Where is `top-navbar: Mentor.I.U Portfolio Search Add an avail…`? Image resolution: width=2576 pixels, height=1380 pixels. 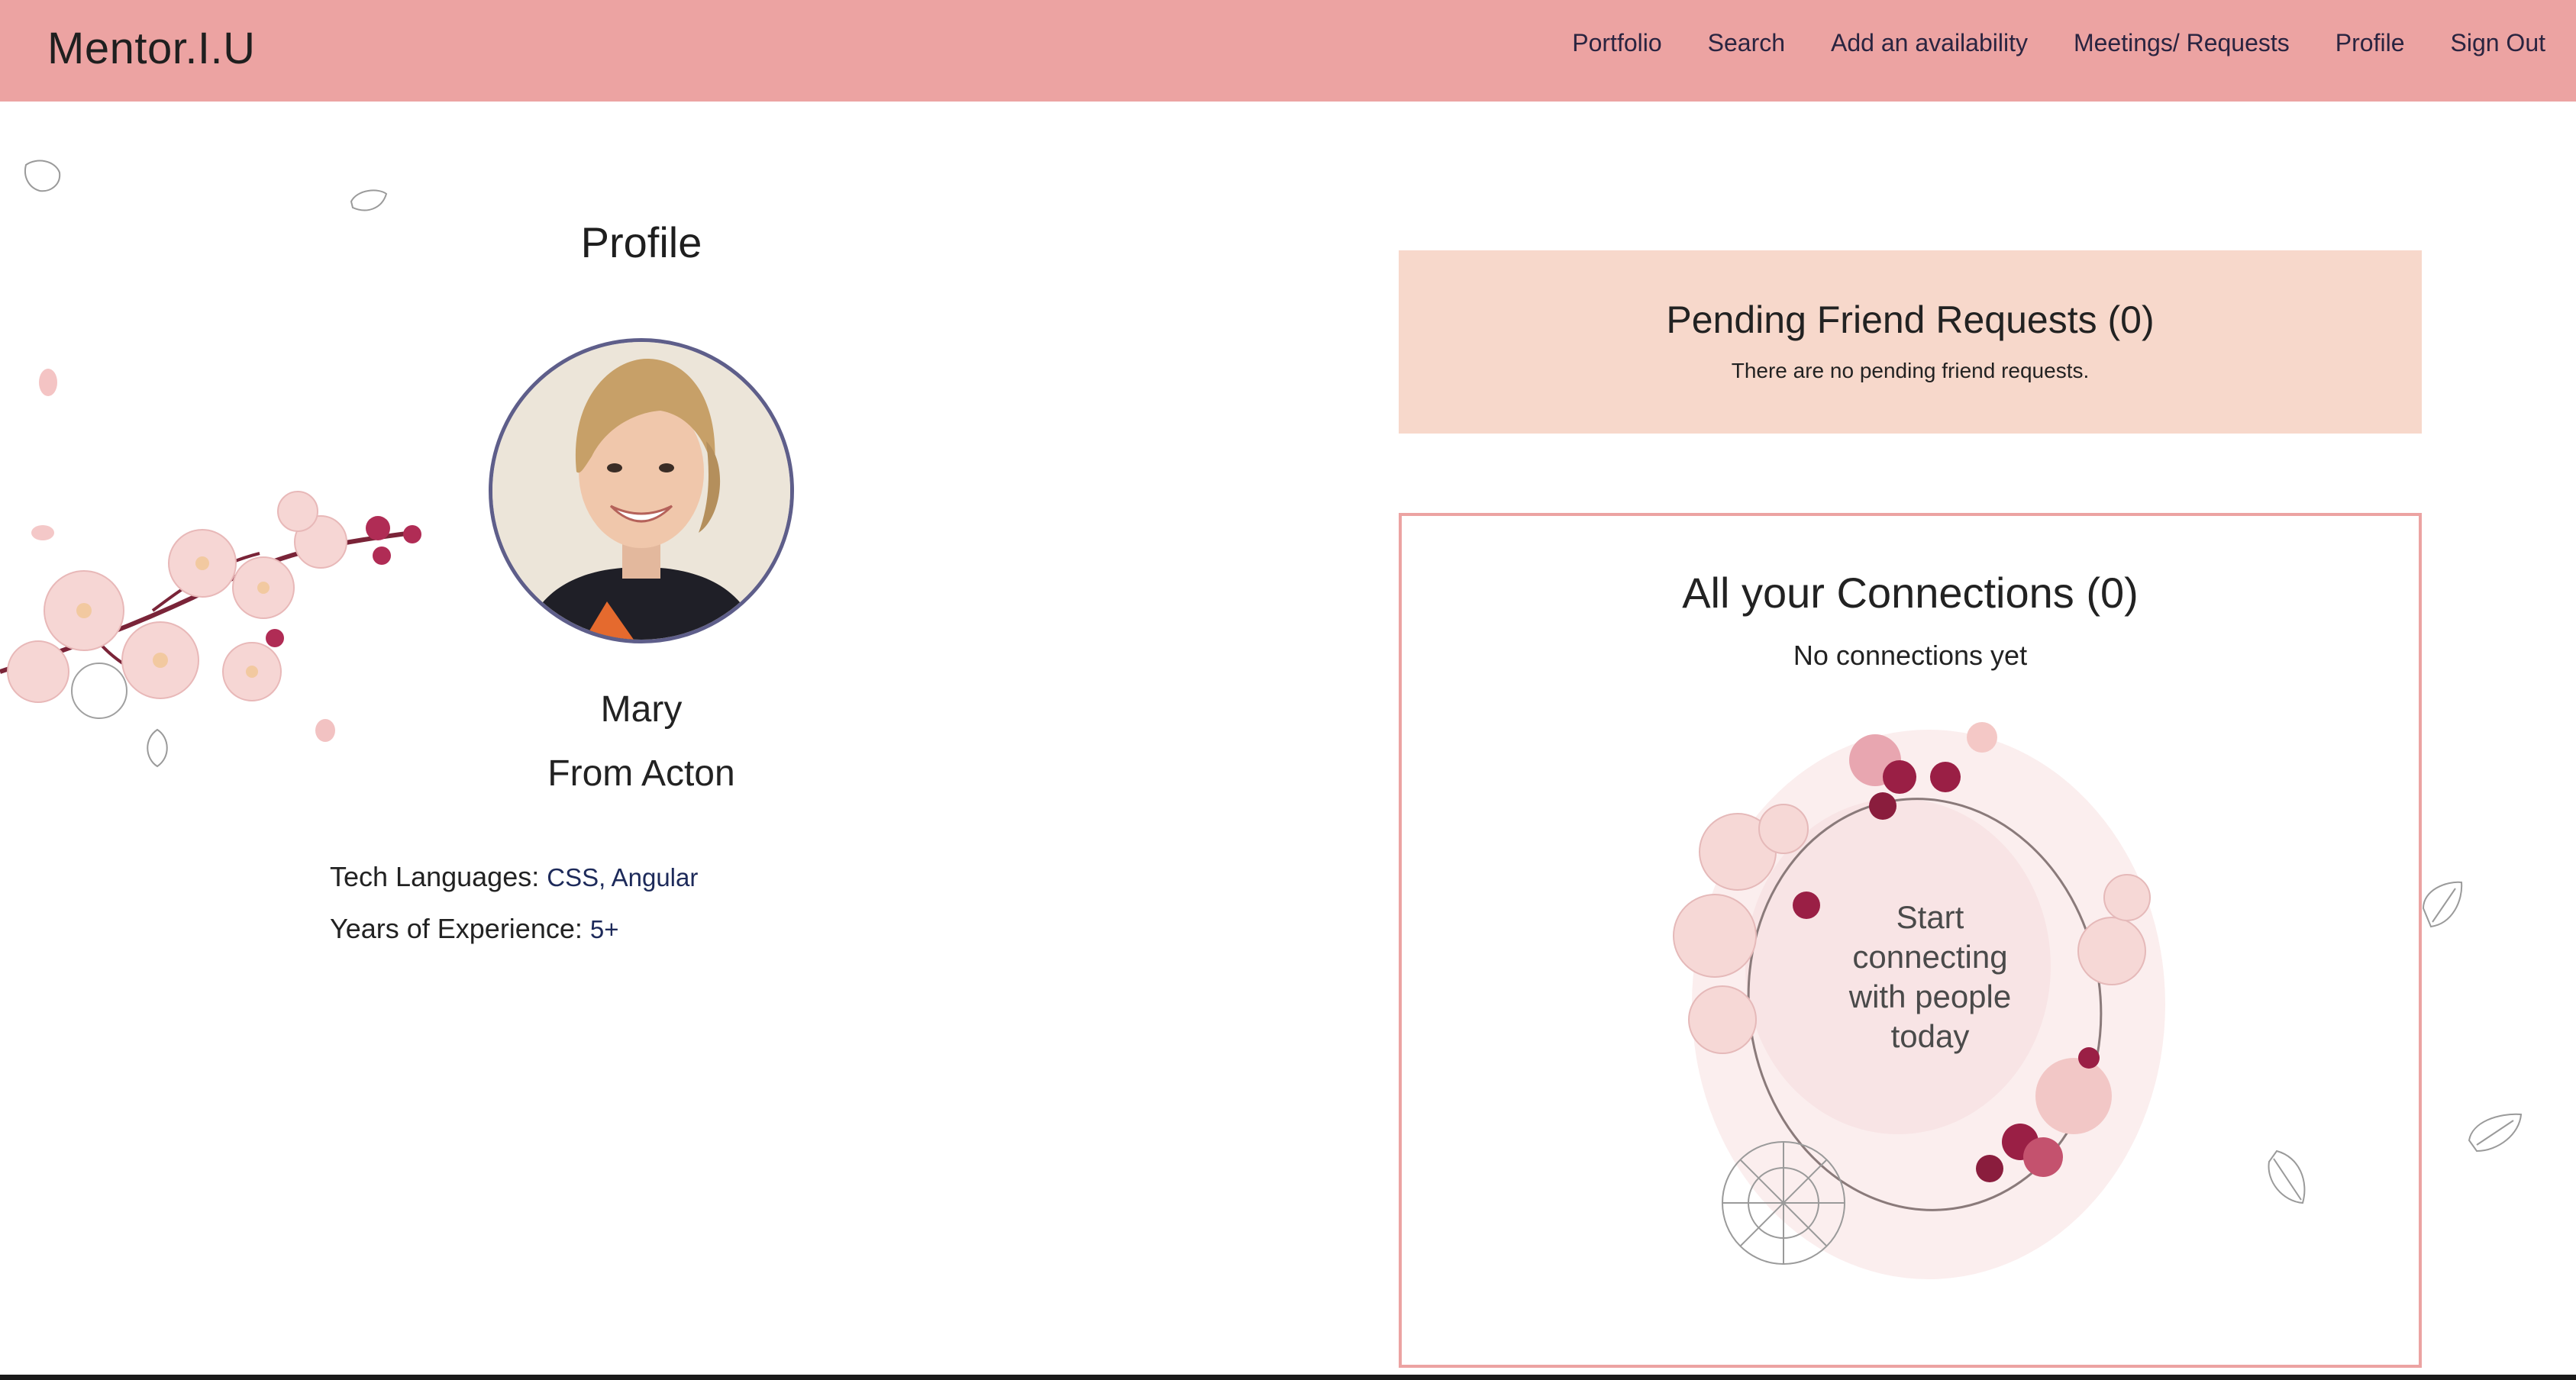
top-navbar: Mentor.I.U Portfolio Search Add an avail… is located at coordinates (1288, 51).